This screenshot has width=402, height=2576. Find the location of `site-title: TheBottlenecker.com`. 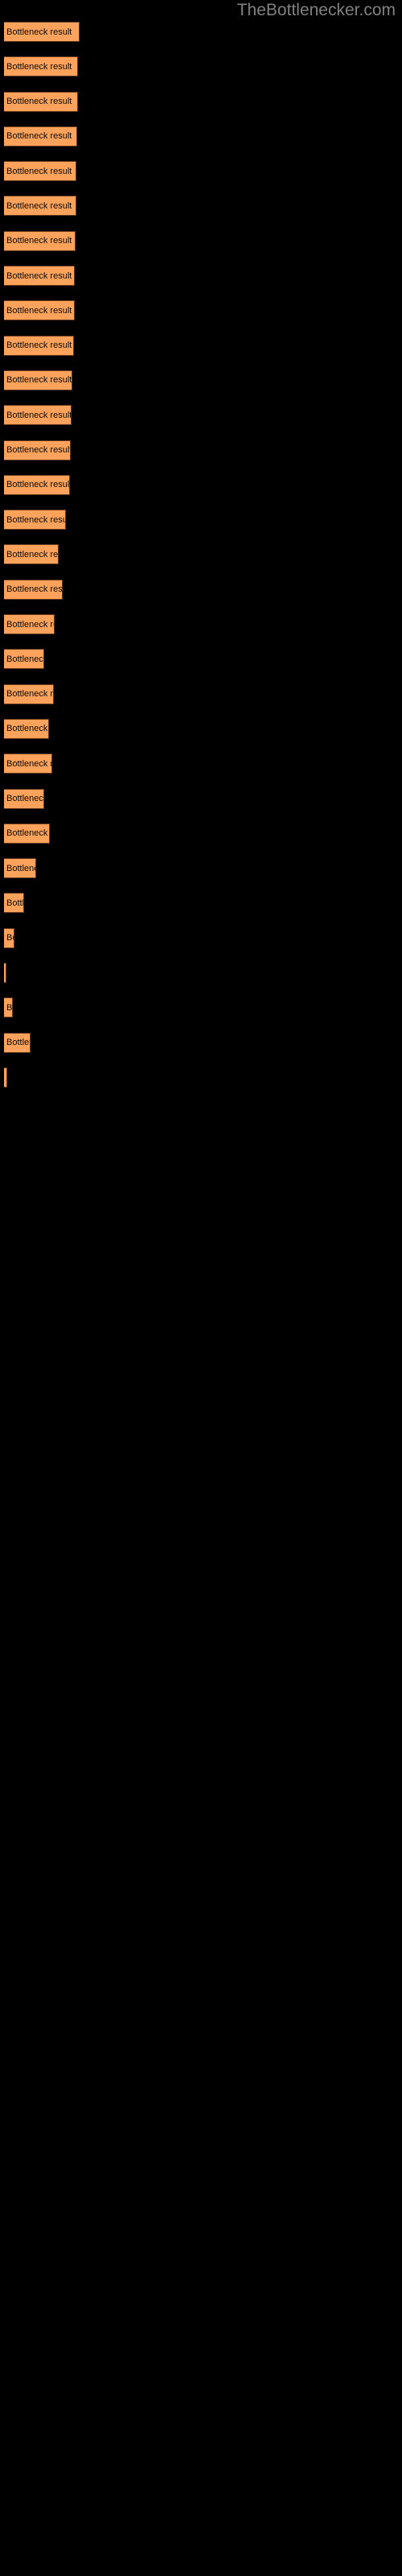

site-title: TheBottlenecker.com is located at coordinates (316, 10).